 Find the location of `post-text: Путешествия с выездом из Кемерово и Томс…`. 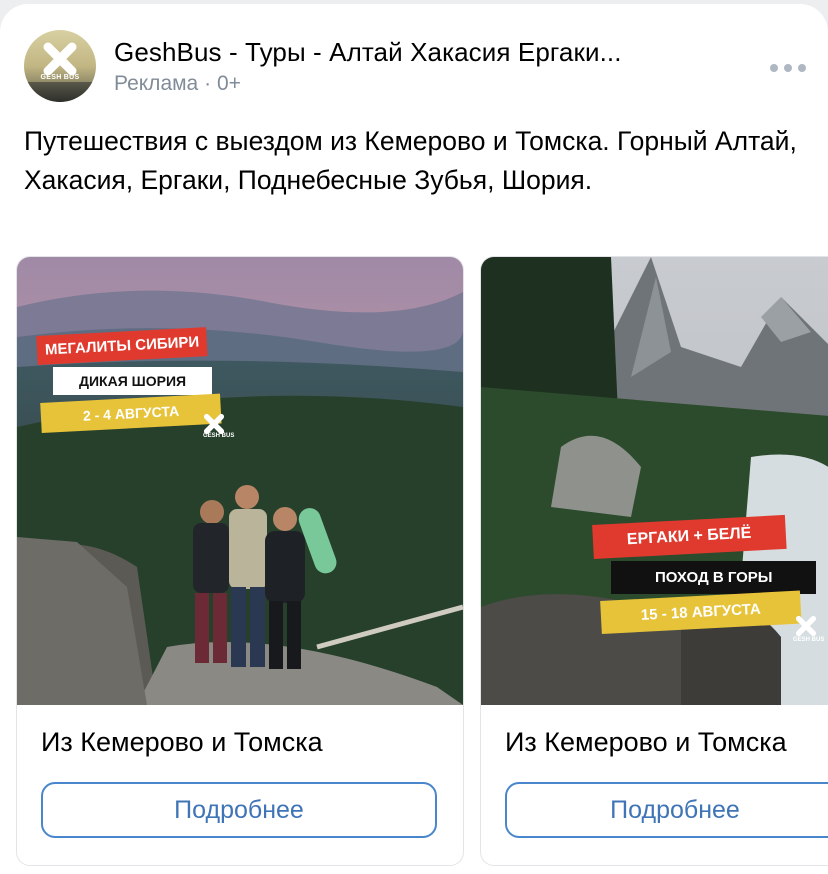

post-text: Путешествия с выездом из Кемерово и Томс… is located at coordinates (410, 160).